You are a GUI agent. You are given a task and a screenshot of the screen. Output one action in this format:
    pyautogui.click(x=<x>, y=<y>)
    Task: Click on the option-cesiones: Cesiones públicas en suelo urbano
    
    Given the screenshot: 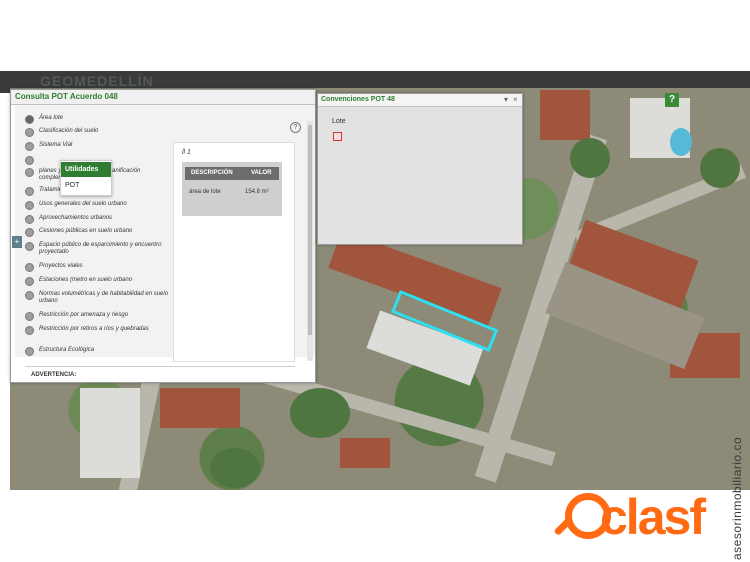 What is the action you would take?
    pyautogui.click(x=97, y=232)
    